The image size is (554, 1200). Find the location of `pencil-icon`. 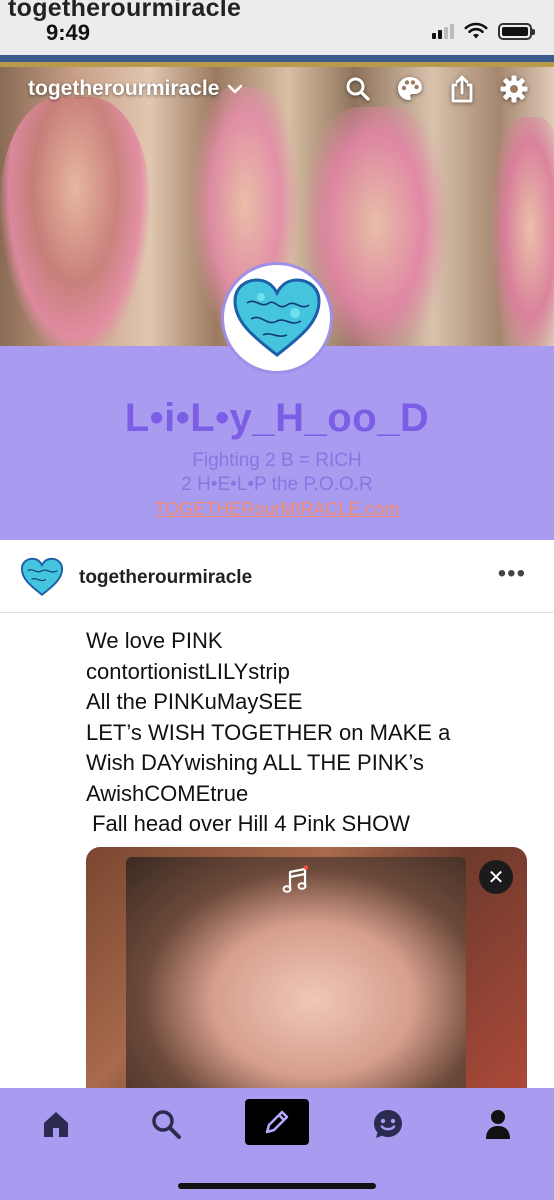

pencil-icon is located at coordinates (277, 1122).